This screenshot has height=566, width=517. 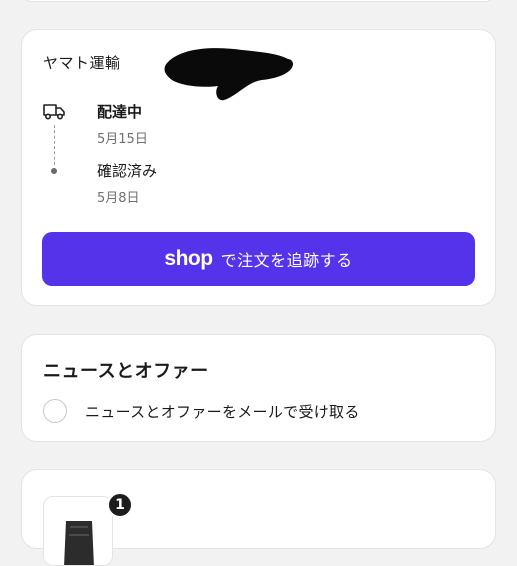 What do you see at coordinates (286, 261) in the screenshot?
I see `shop-button-label: で注文を追跡する` at bounding box center [286, 261].